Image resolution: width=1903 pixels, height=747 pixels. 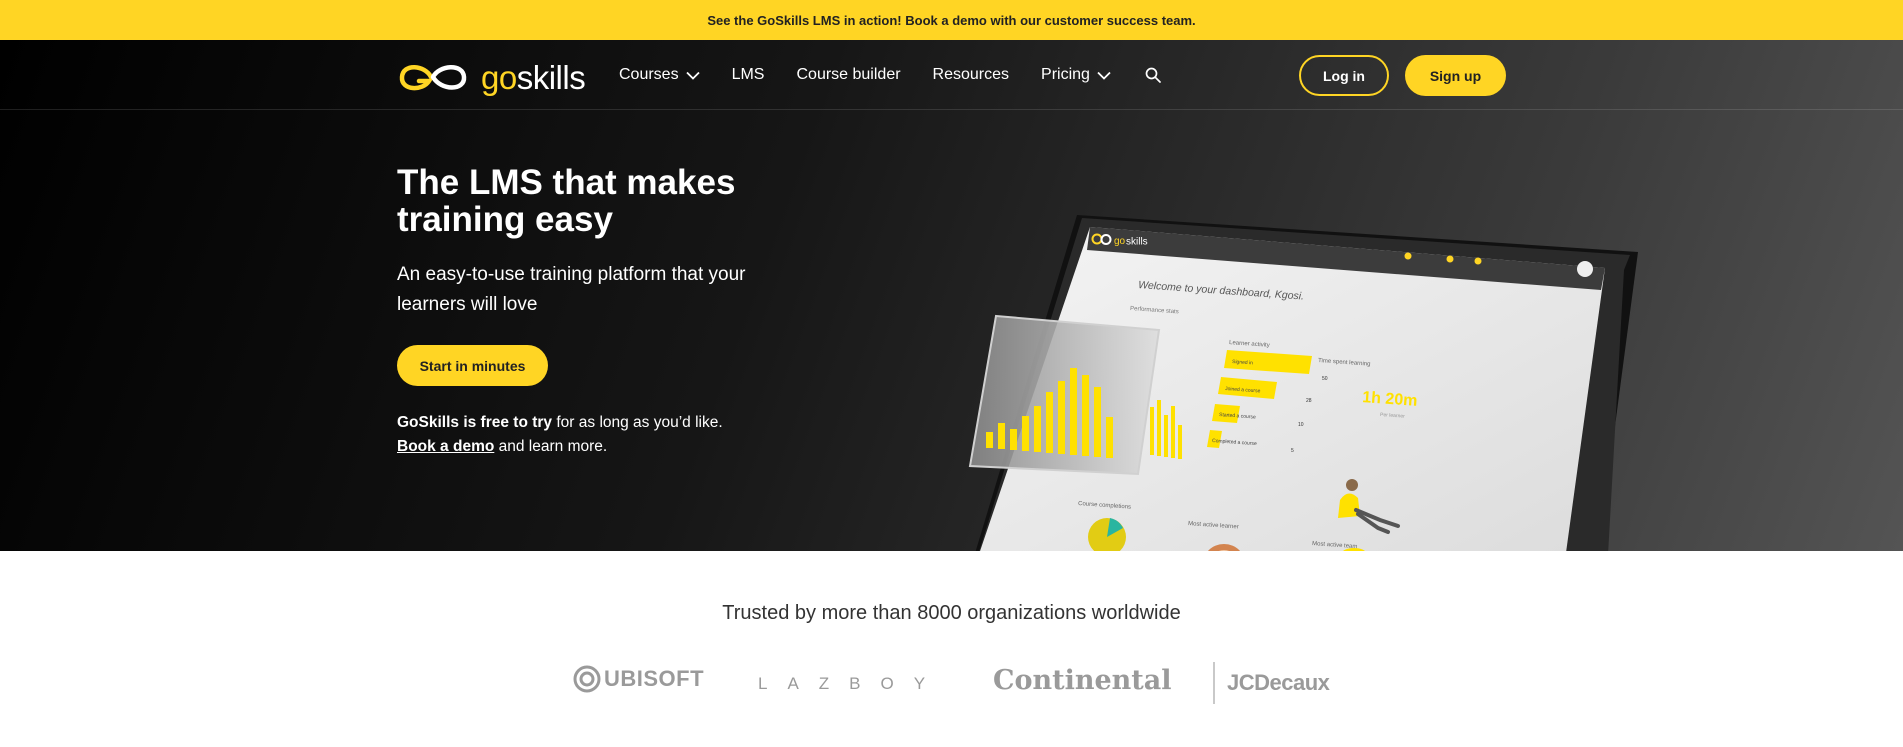 I want to click on continental-logo: Continental, so click(x=1082, y=680).